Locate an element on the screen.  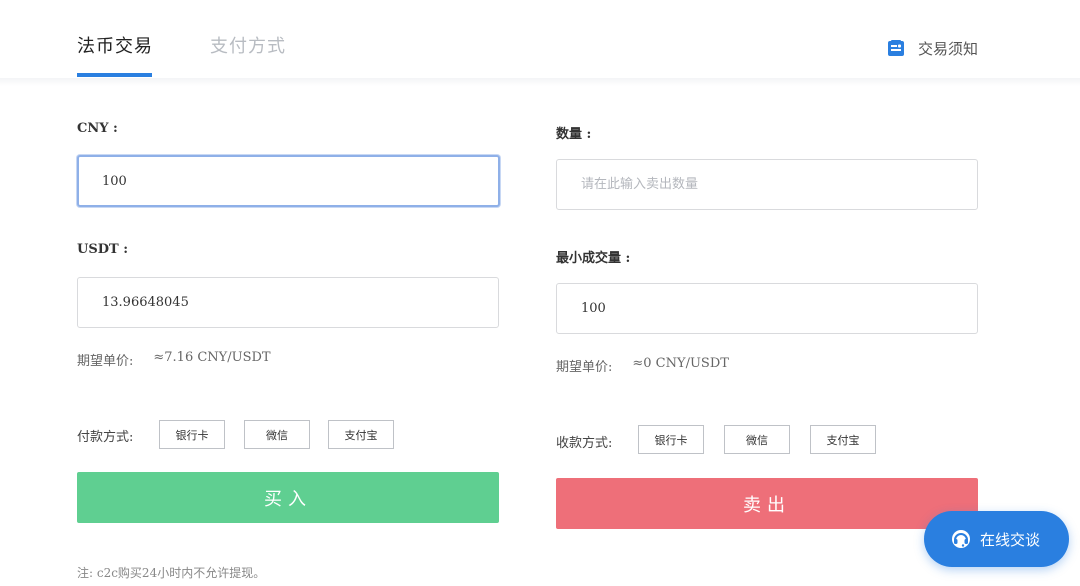
sell-pay-bank-card-button: 银行卡 is located at coordinates (671, 439).